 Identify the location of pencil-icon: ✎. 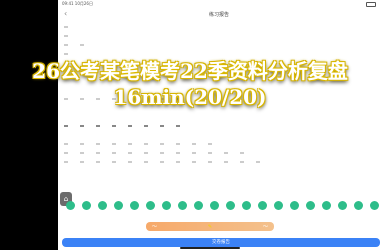
(210, 227).